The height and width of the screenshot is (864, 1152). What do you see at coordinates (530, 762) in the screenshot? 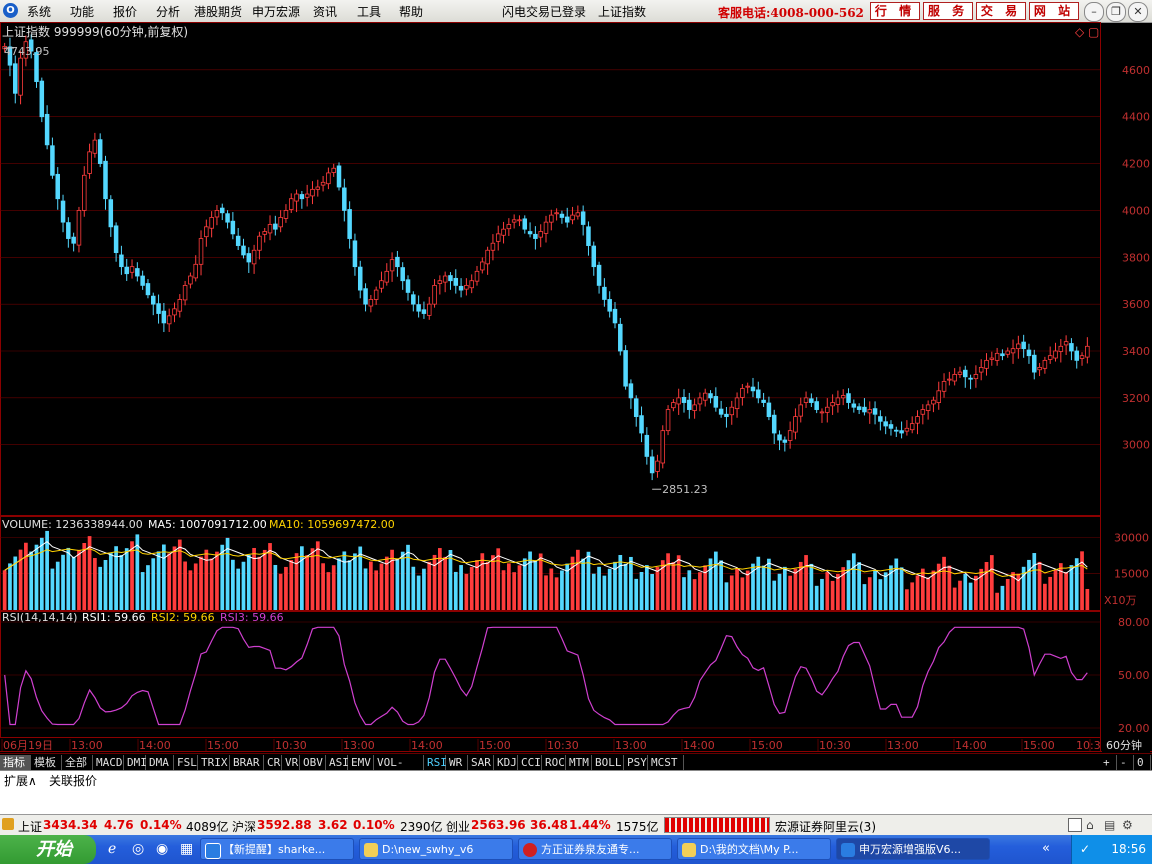
I see `tab-cci: CCI` at bounding box center [530, 762].